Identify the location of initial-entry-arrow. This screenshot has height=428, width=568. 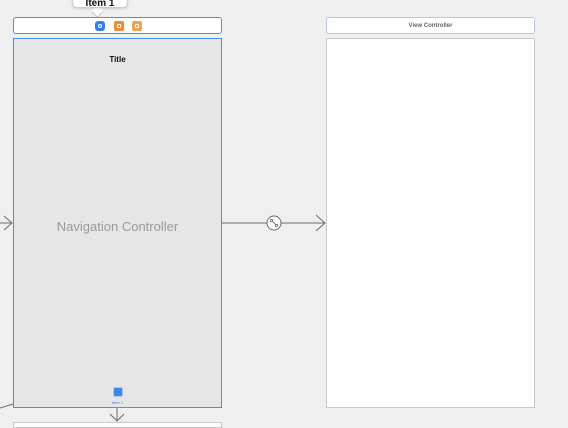
(6, 223).